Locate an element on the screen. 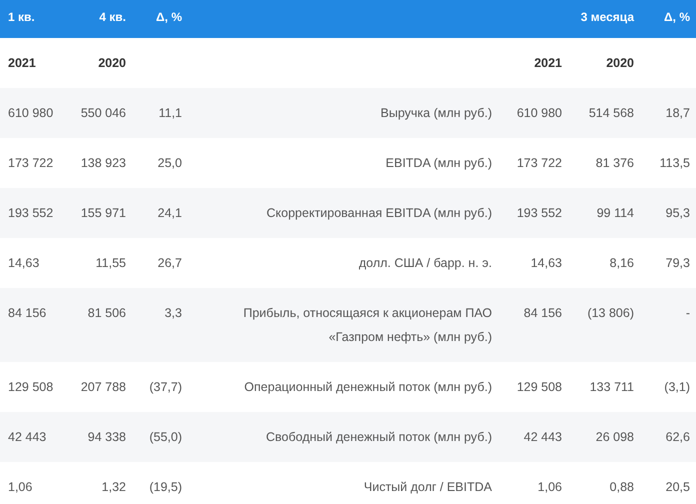  metric-label: EBITDA (млн руб.) is located at coordinates (439, 163).